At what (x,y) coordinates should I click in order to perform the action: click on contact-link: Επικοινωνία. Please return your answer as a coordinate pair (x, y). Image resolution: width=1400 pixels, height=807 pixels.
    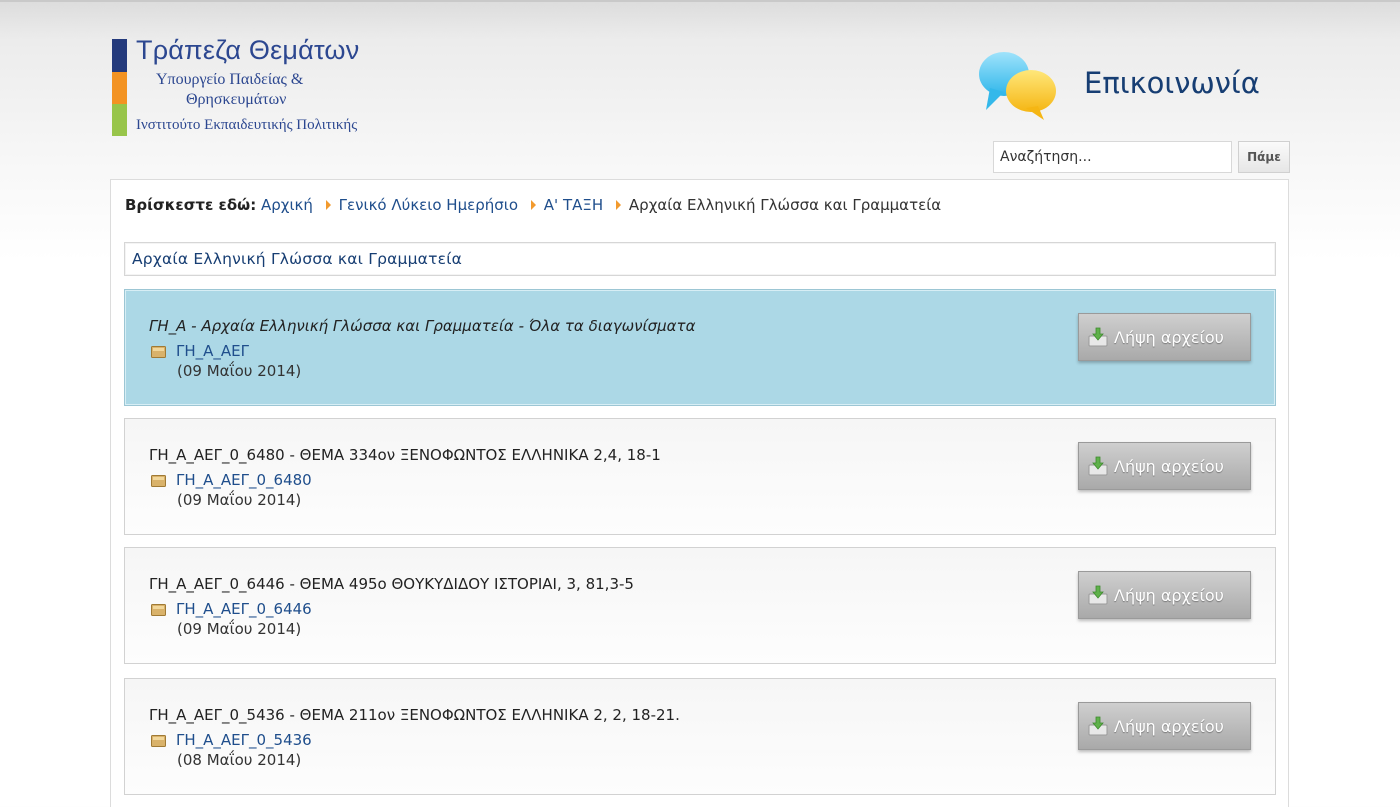
    Looking at the image, I should click on (1172, 83).